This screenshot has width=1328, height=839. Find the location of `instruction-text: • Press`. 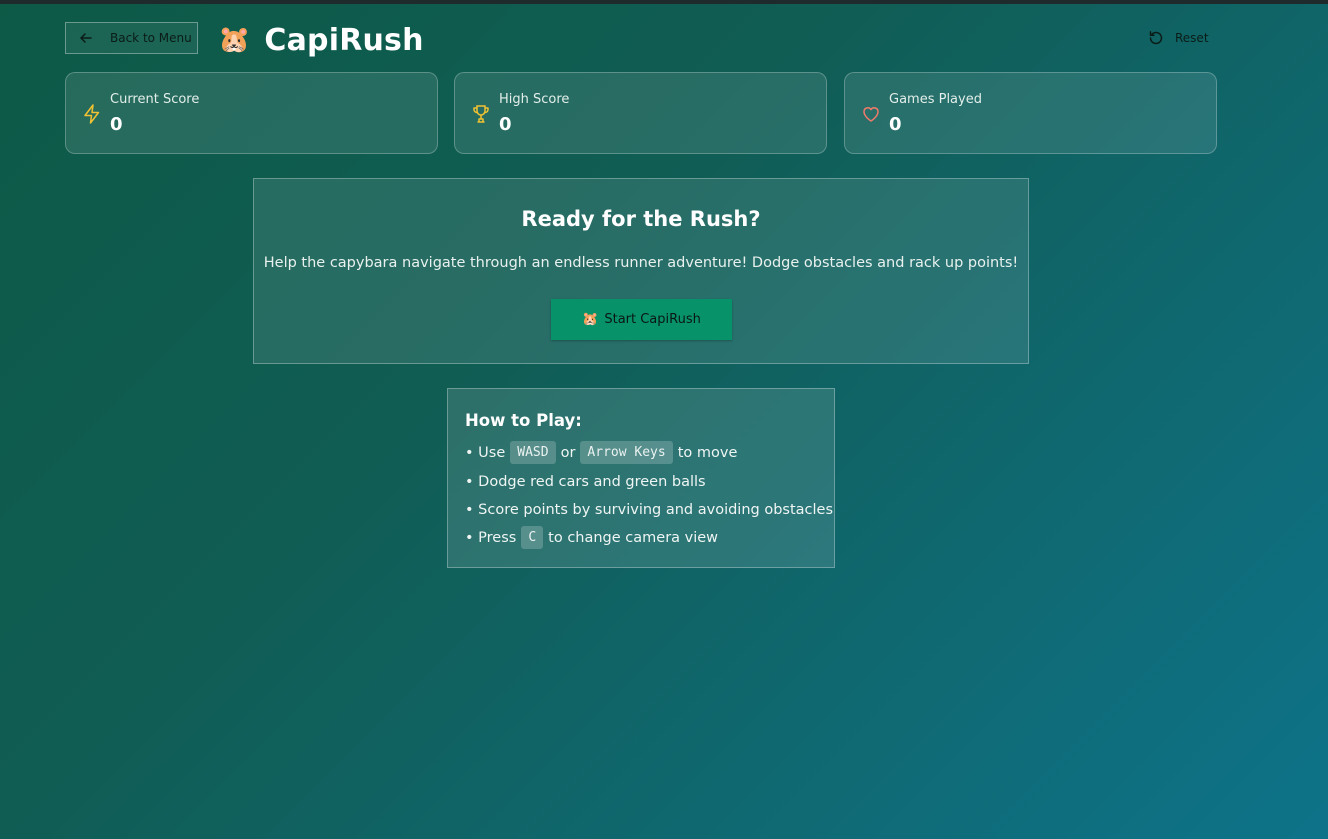

instruction-text: • Press is located at coordinates (491, 537).